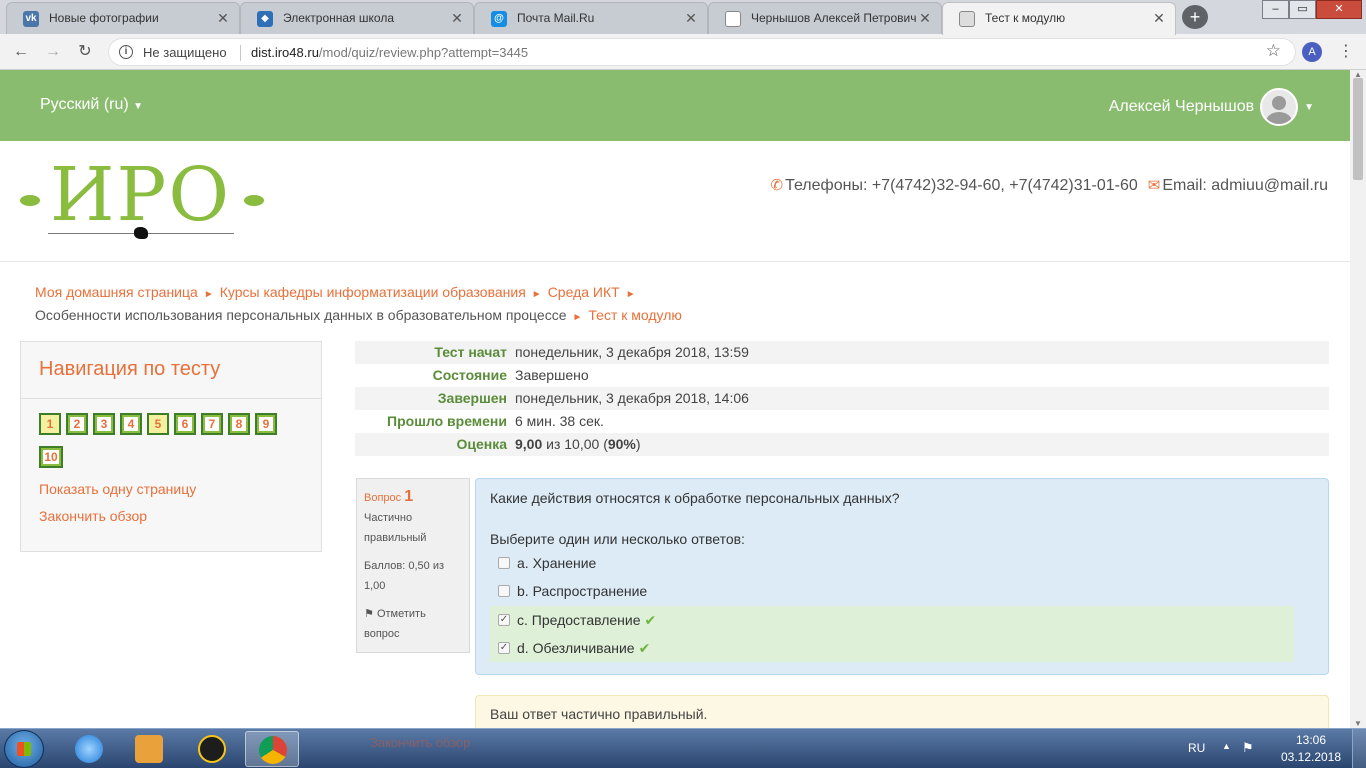  I want to click on question-nav-button: 1, so click(50, 424).